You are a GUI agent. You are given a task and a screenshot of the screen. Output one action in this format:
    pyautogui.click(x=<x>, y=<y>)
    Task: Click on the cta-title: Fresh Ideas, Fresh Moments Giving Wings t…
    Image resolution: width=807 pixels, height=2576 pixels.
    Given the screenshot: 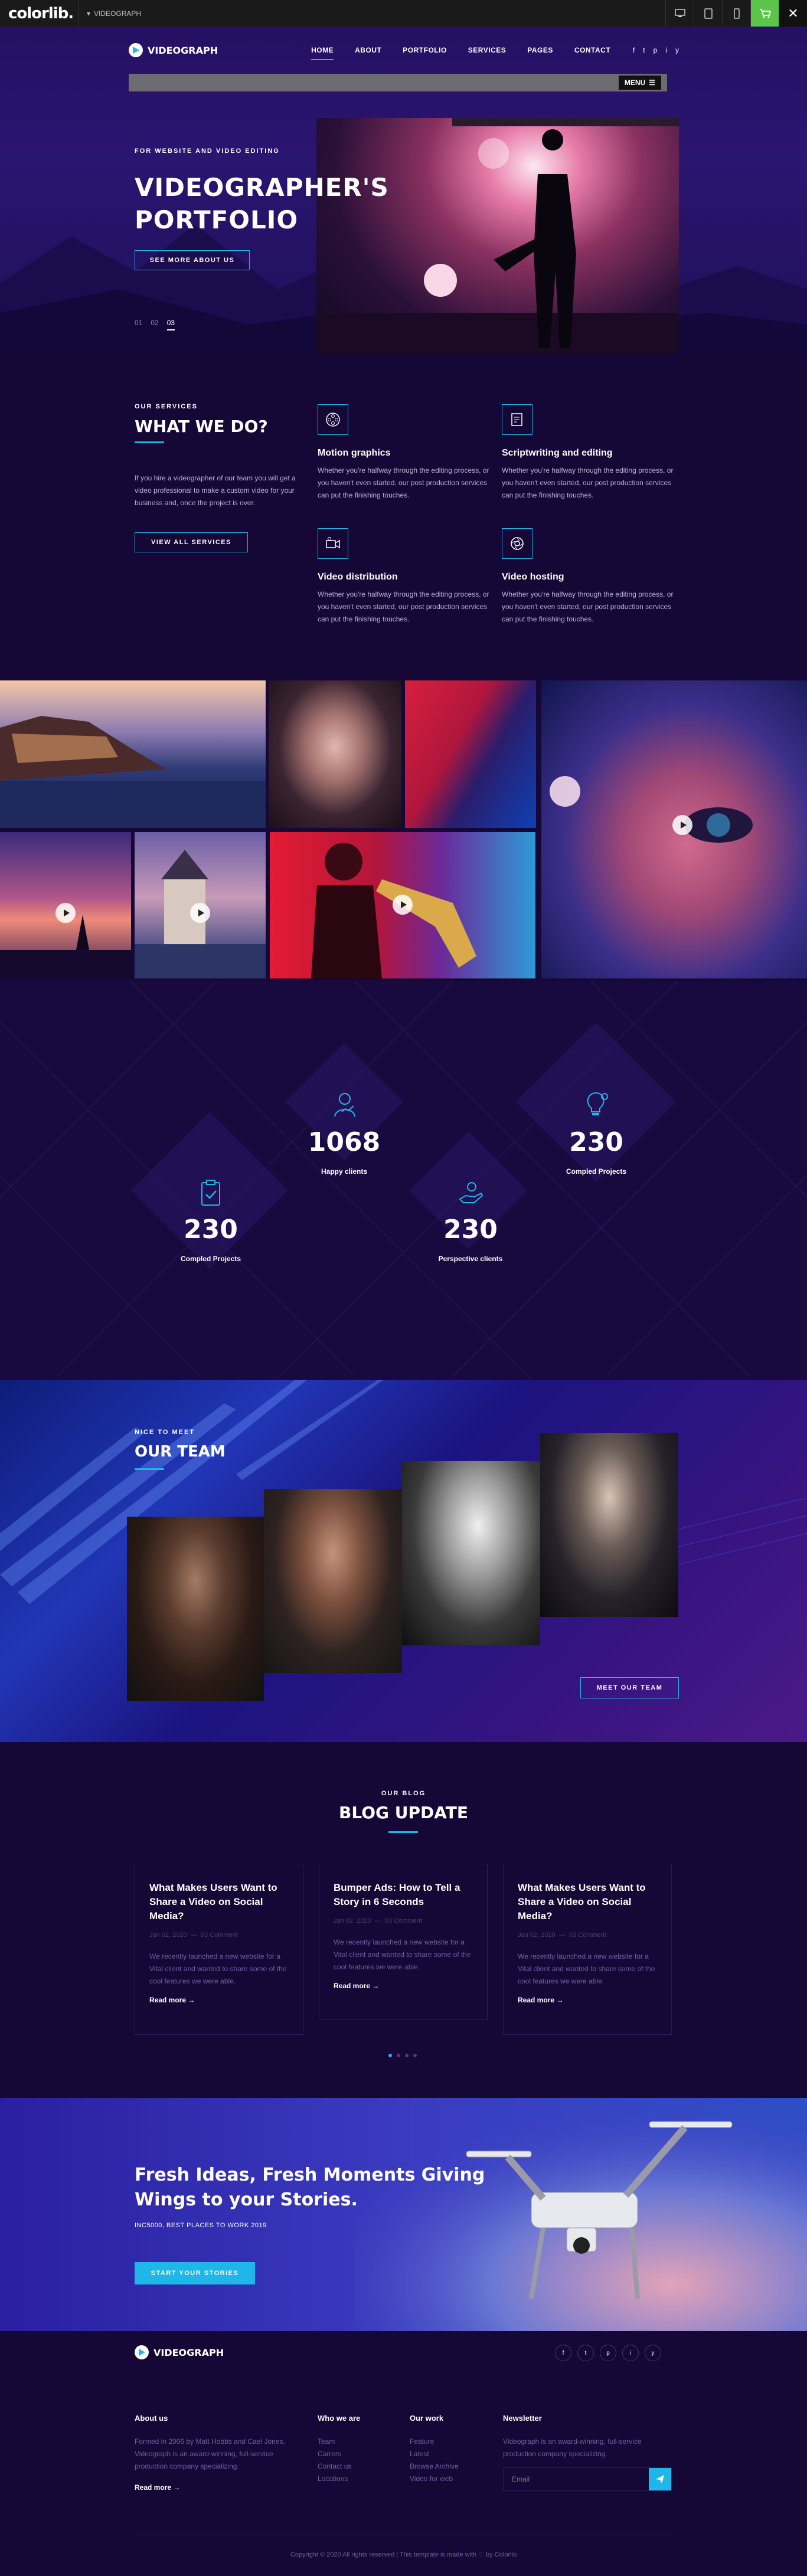 What is the action you would take?
    pyautogui.click(x=310, y=2188)
    